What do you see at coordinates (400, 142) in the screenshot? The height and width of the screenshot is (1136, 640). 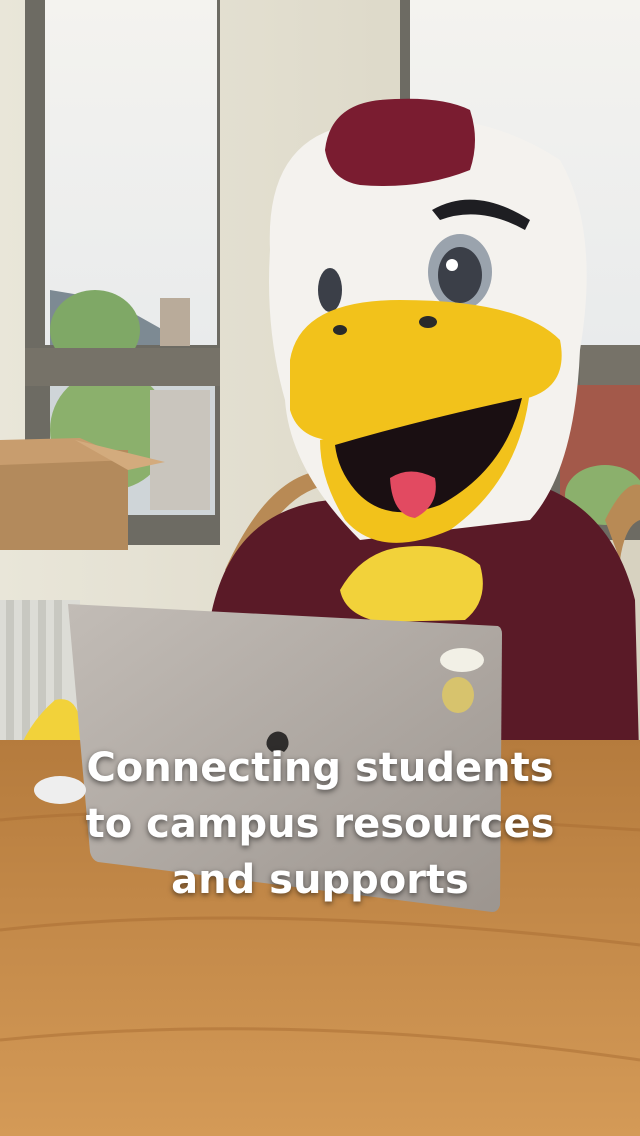 I see `mascot-comb` at bounding box center [400, 142].